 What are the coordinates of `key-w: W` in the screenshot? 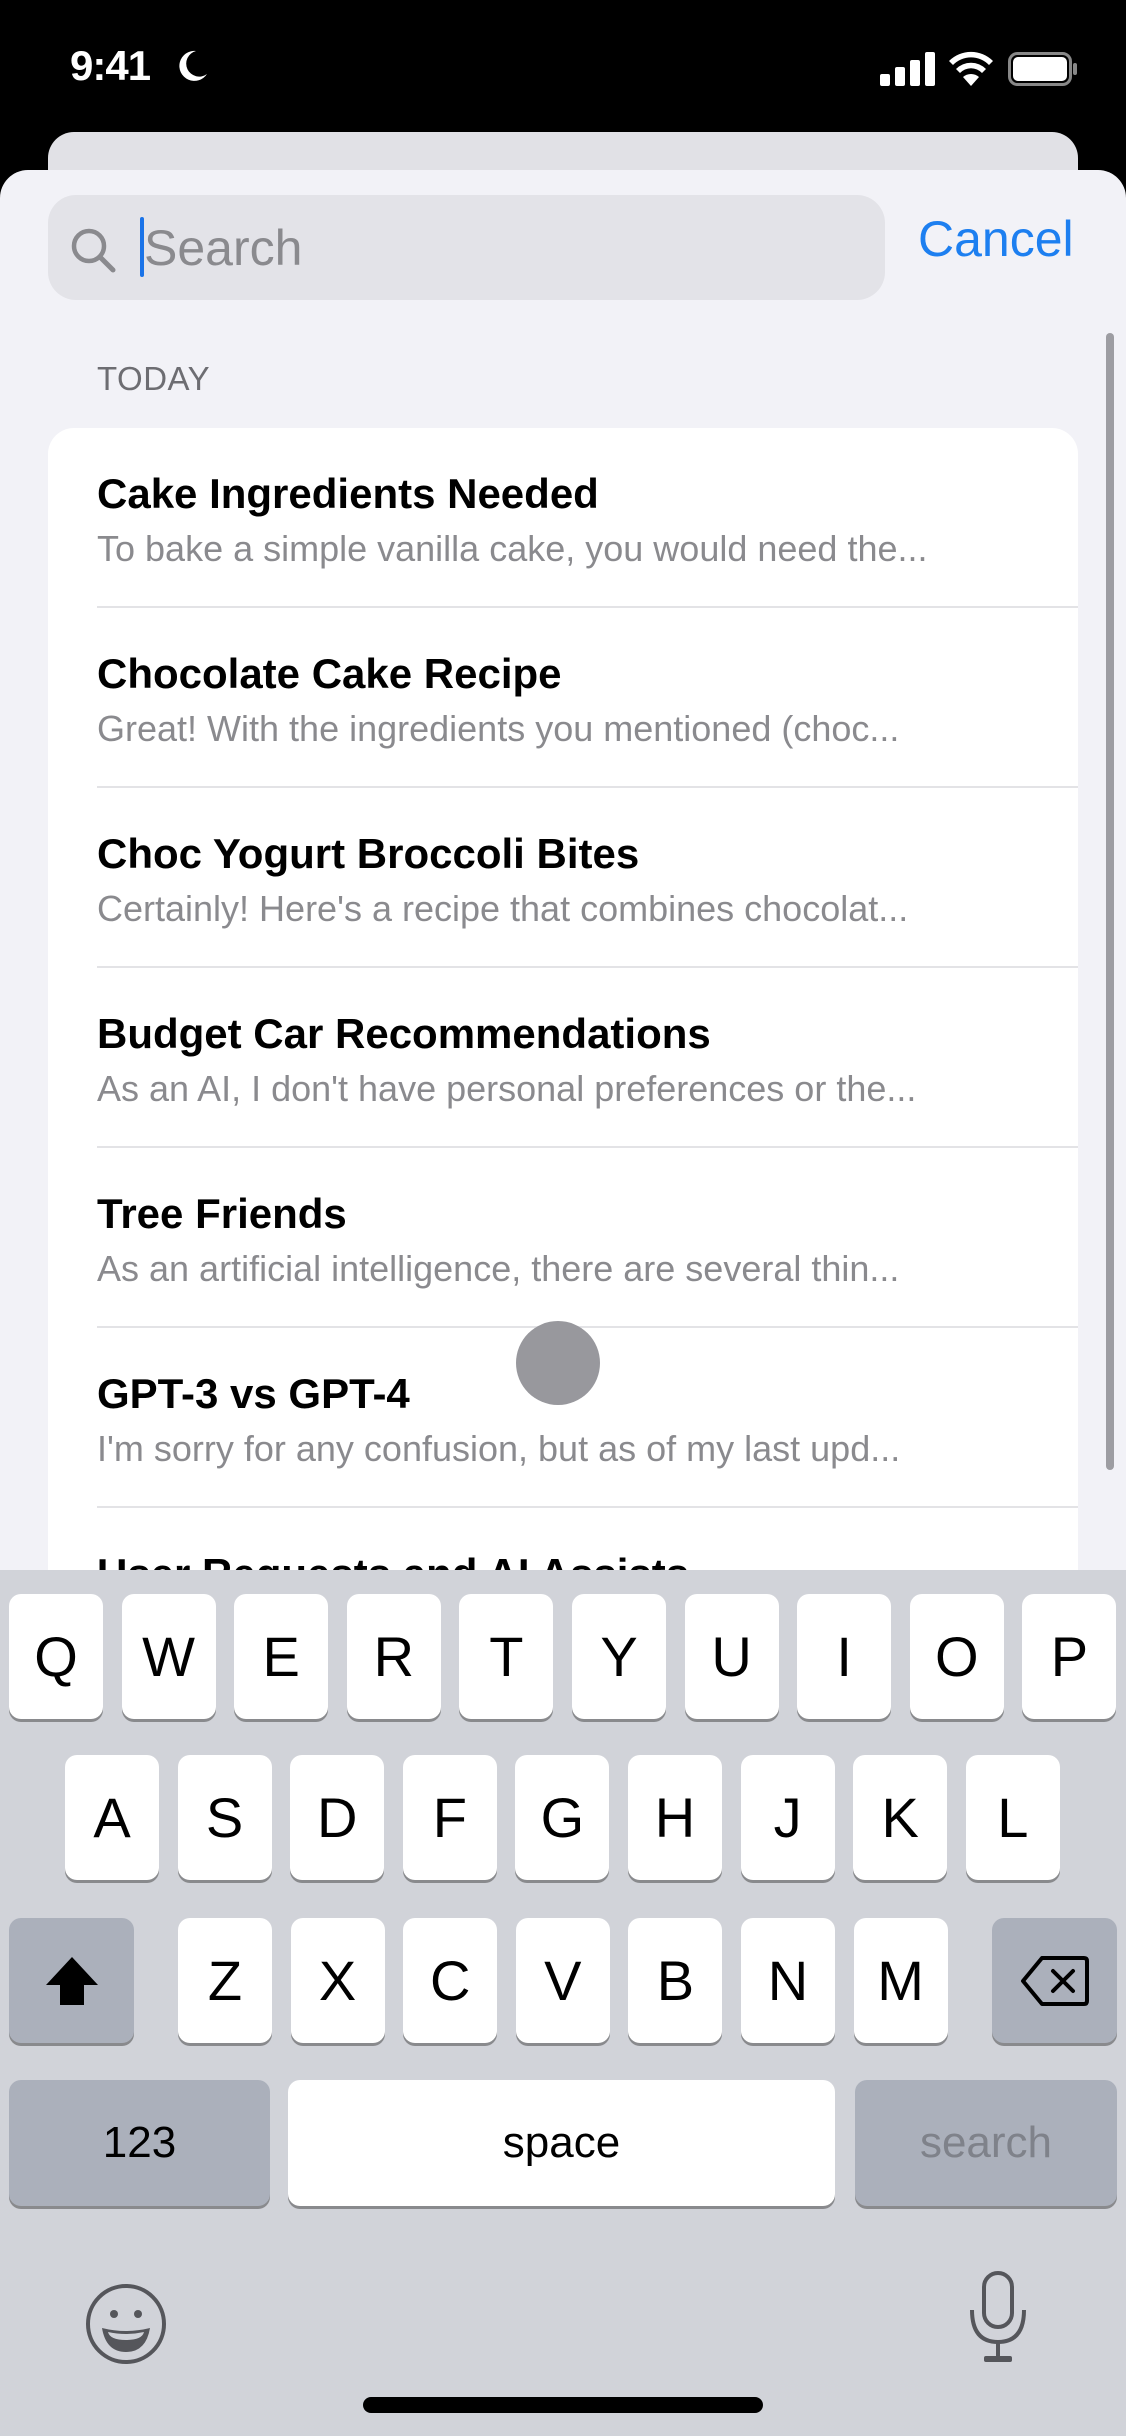 It's located at (168, 1656).